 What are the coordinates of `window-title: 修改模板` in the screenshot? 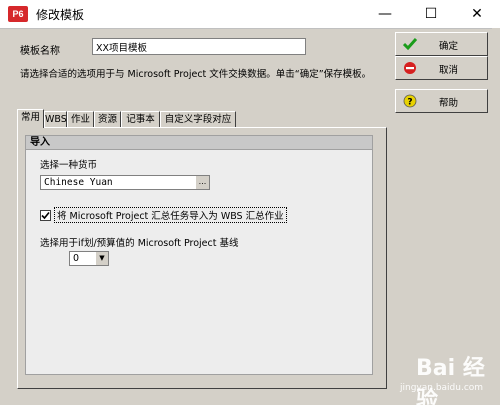 It's located at (60, 15).